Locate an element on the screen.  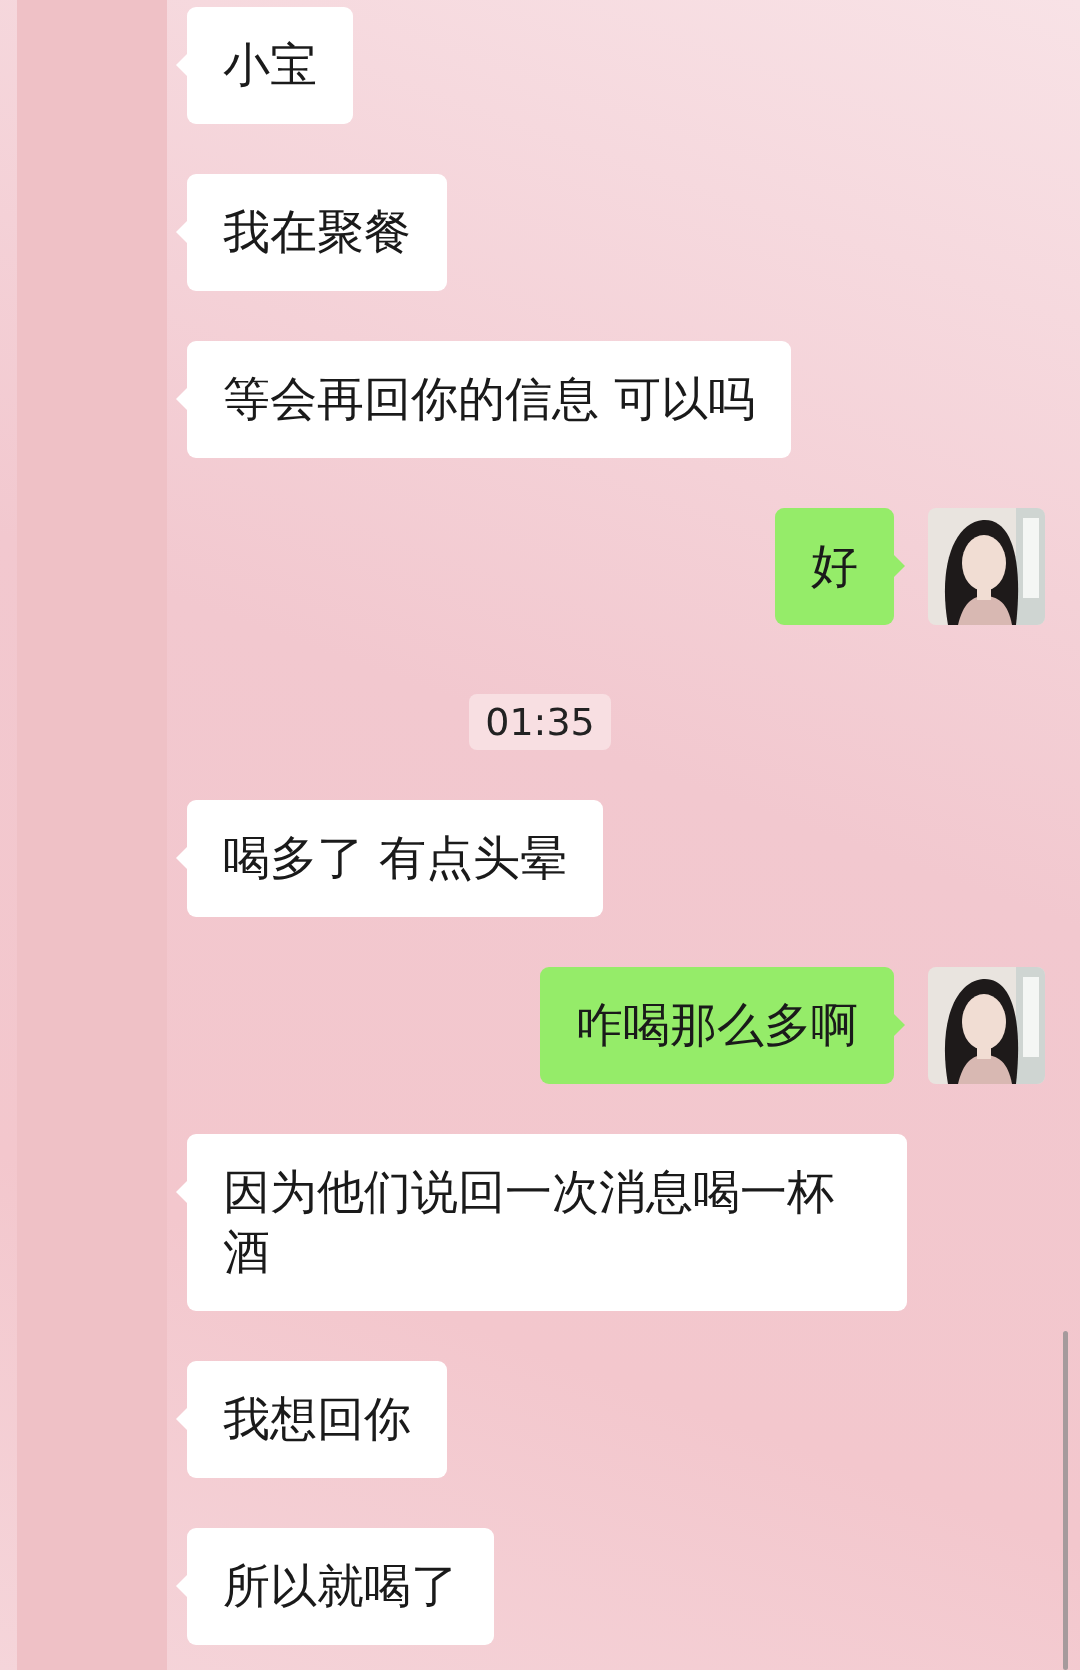
timestamp: 01:35 is located at coordinates (540, 722).